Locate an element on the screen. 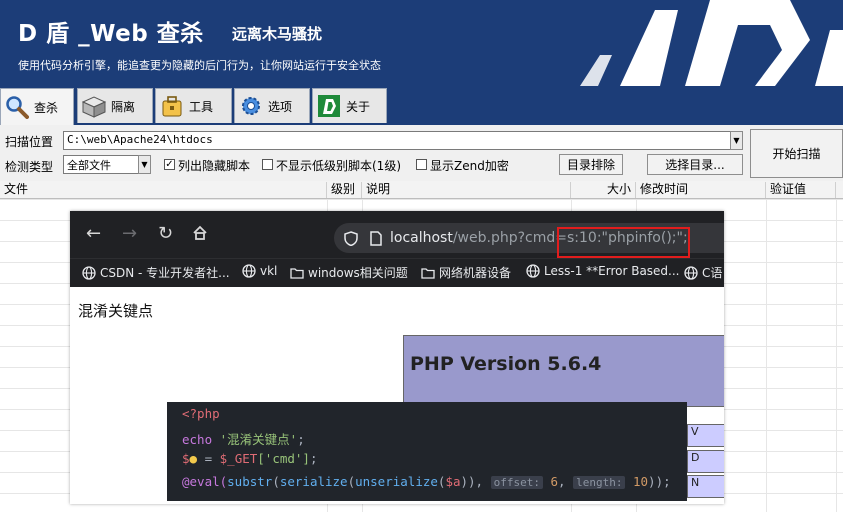 The width and height of the screenshot is (843, 512). hide-lowlevel-checkbox is located at coordinates (267, 164).